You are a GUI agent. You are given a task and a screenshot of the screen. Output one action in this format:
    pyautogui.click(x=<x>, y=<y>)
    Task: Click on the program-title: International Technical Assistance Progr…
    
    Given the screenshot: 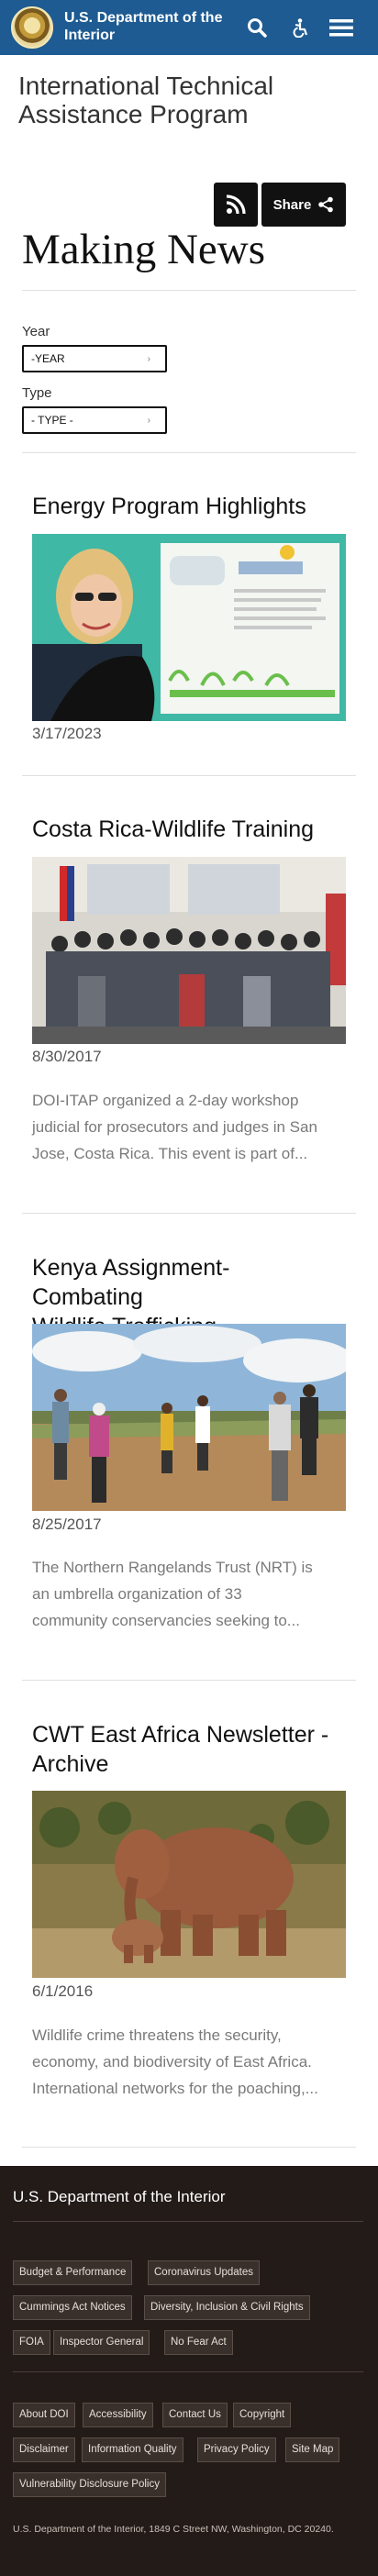 What is the action you would take?
    pyautogui.click(x=184, y=100)
    